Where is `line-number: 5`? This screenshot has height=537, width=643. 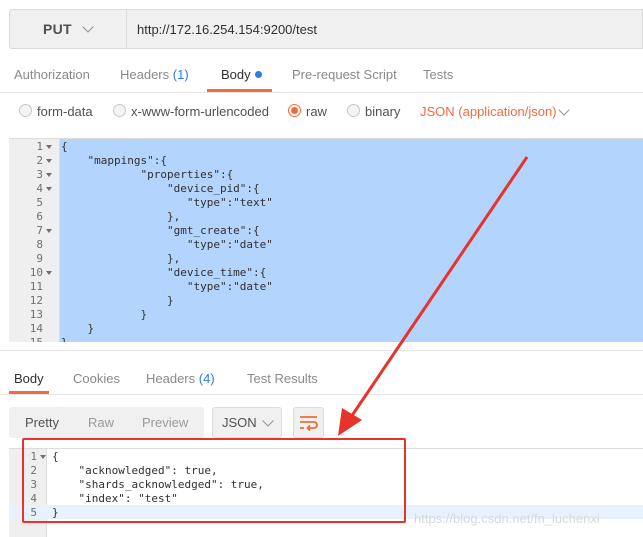
line-number: 5 is located at coordinates (39, 202).